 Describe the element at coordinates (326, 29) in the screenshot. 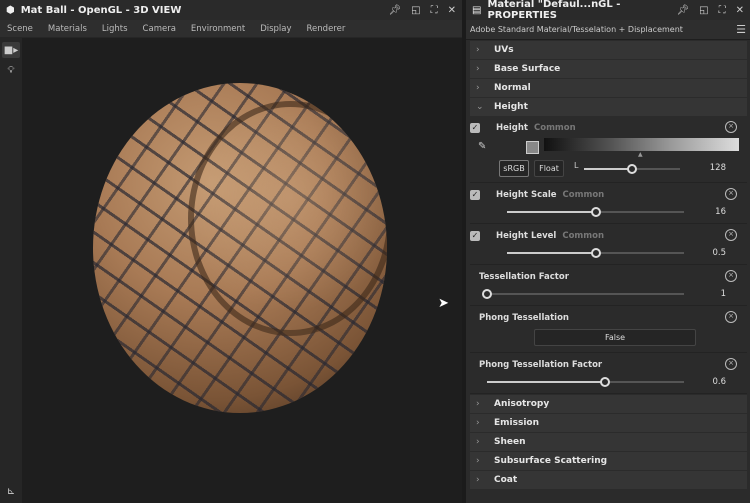

I see `menu-renderer: Renderer` at that location.